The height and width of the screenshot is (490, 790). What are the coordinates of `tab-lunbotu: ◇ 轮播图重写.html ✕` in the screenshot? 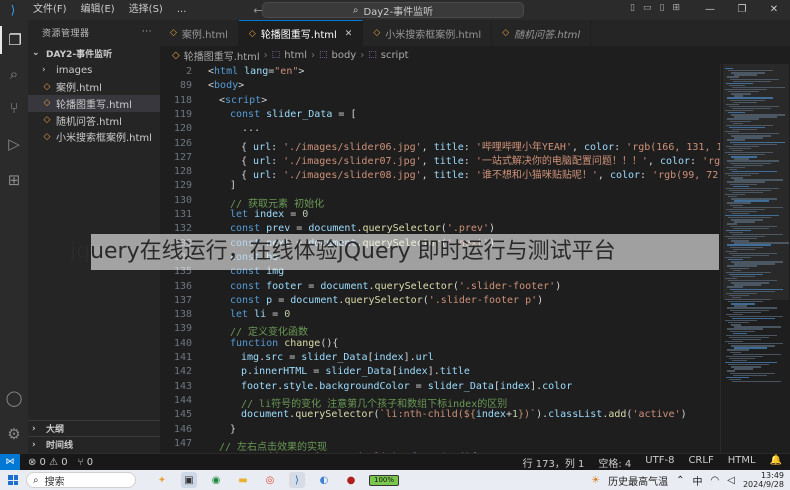 It's located at (301, 33).